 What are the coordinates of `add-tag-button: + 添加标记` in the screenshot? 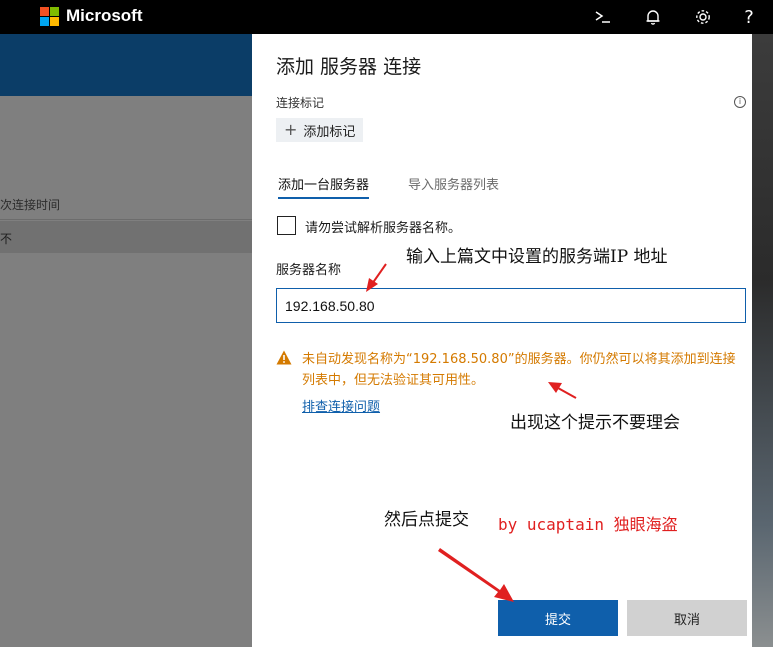 It's located at (320, 130).